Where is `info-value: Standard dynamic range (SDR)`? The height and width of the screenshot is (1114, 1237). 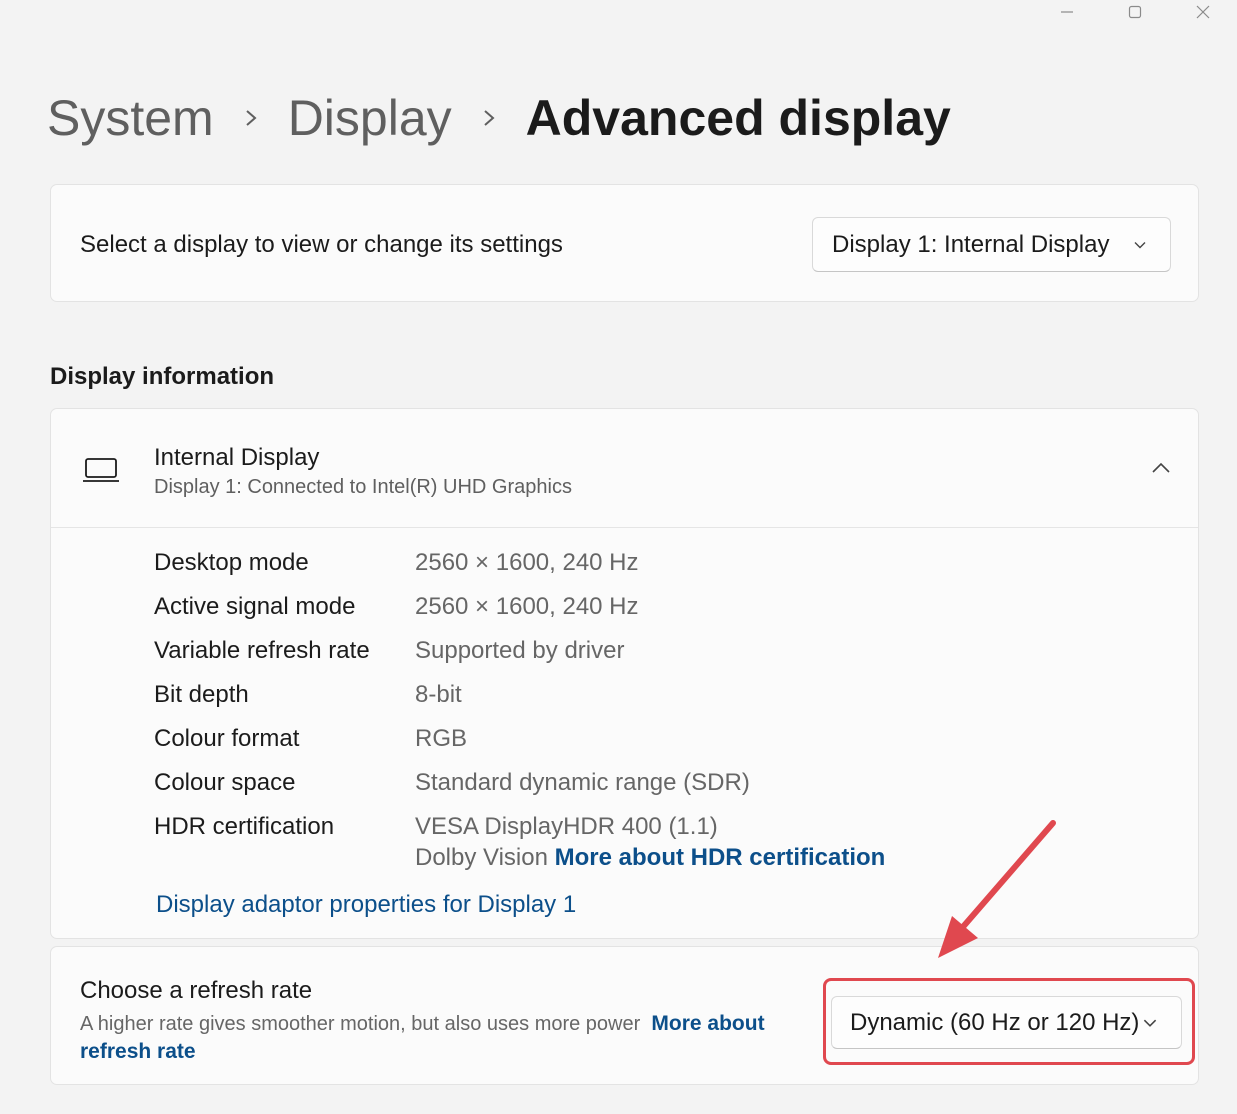 info-value: Standard dynamic range (SDR) is located at coordinates (582, 782).